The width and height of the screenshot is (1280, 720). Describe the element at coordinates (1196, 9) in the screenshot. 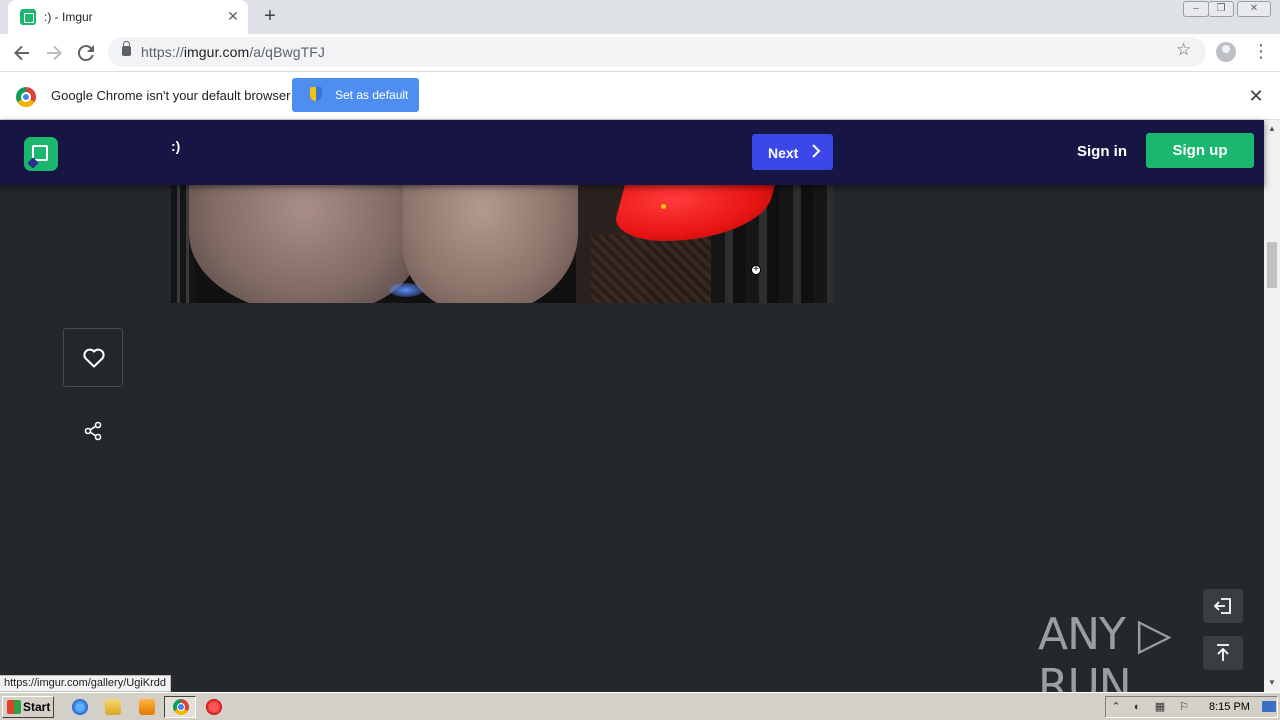

I see `minimize-icon: –` at that location.